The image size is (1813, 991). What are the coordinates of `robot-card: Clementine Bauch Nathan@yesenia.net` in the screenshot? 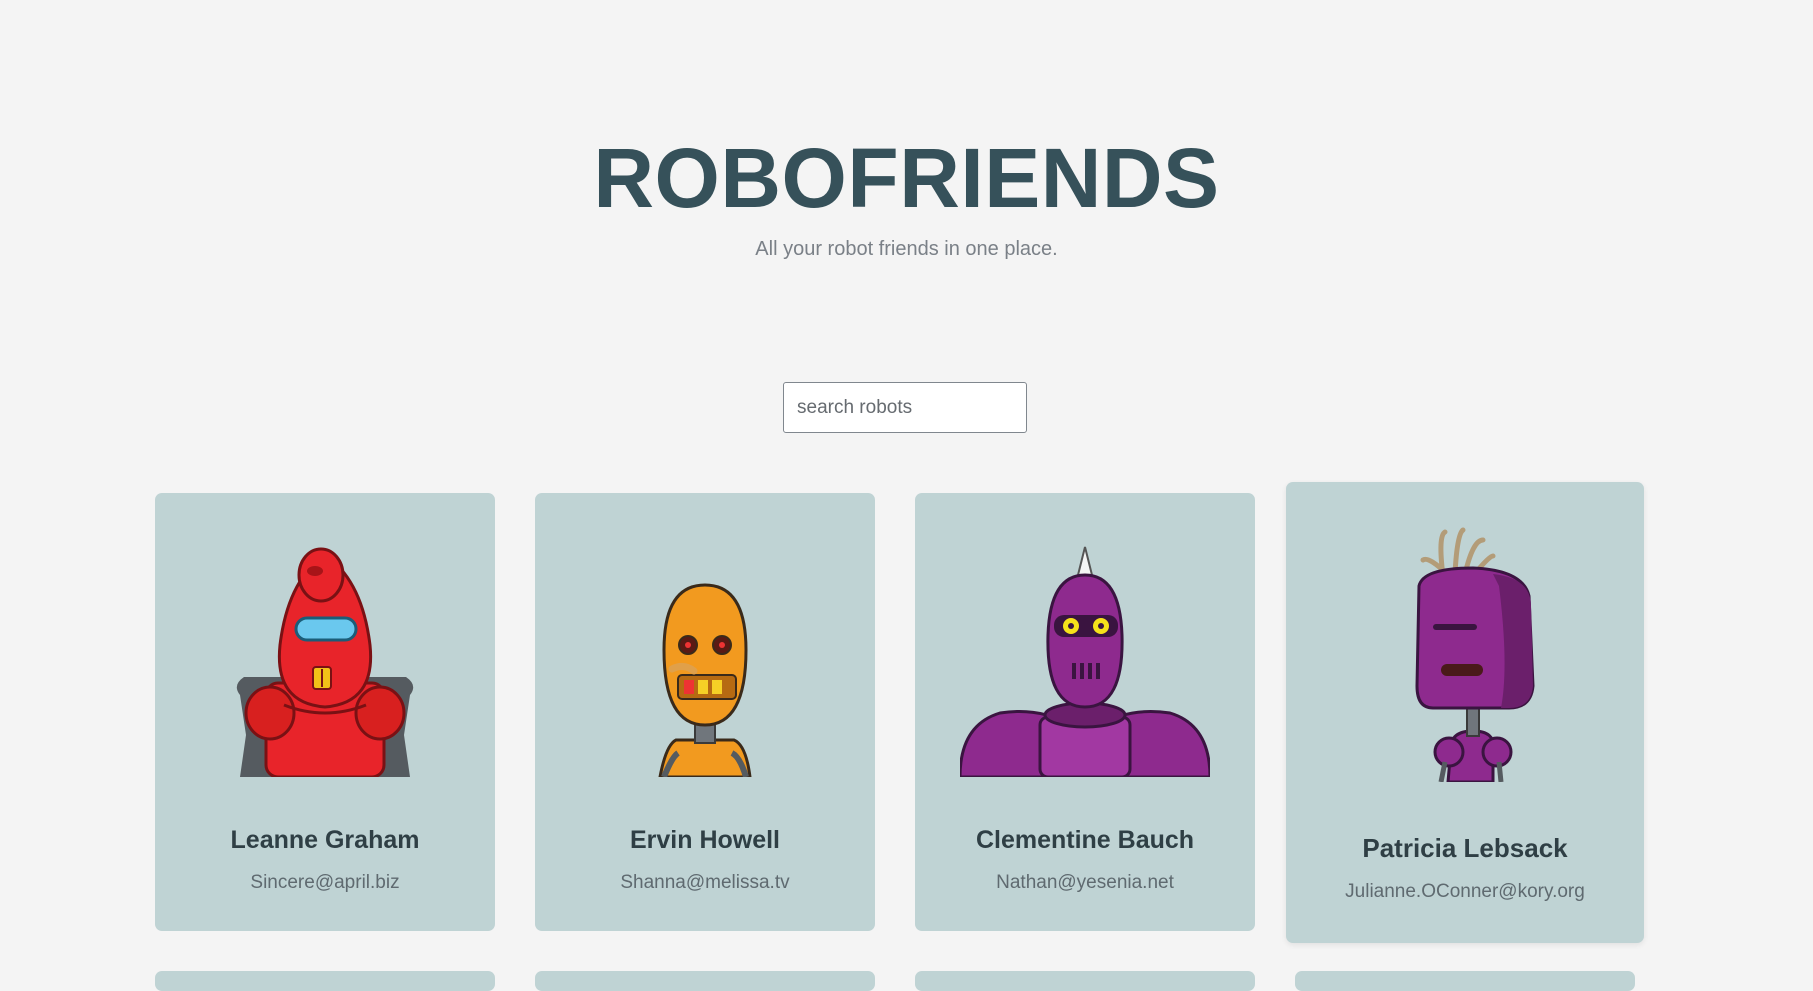 It's located at (1085, 712).